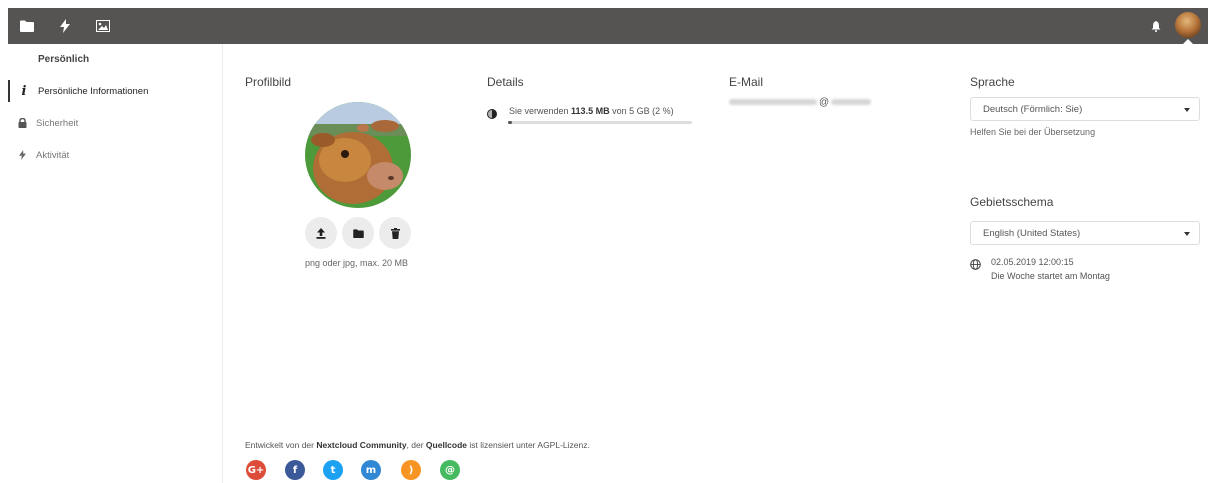 This screenshot has height=483, width=1215. Describe the element at coordinates (1012, 202) in the screenshot. I see `locale-title: Gebietsschema` at that location.